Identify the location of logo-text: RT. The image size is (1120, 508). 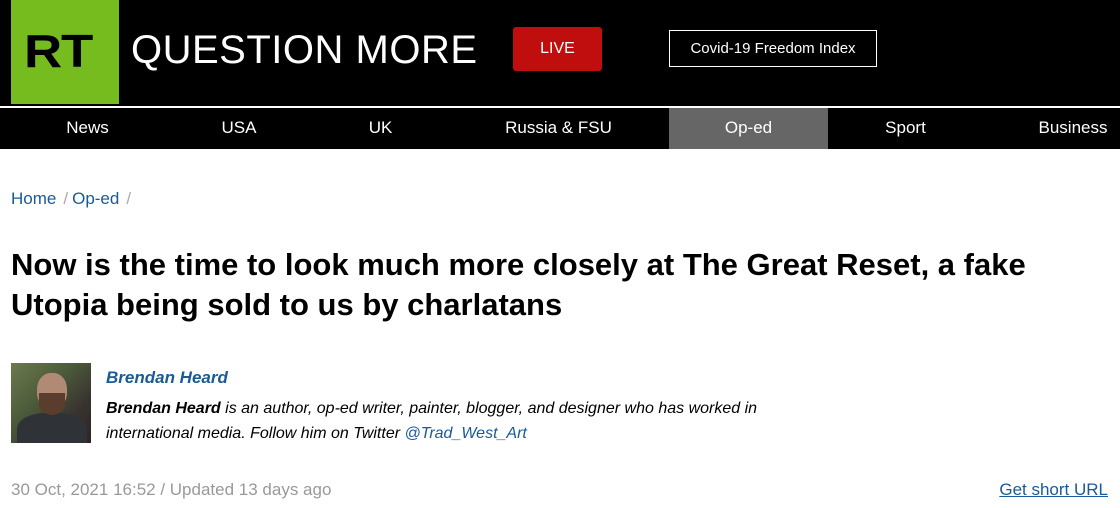
(58, 51).